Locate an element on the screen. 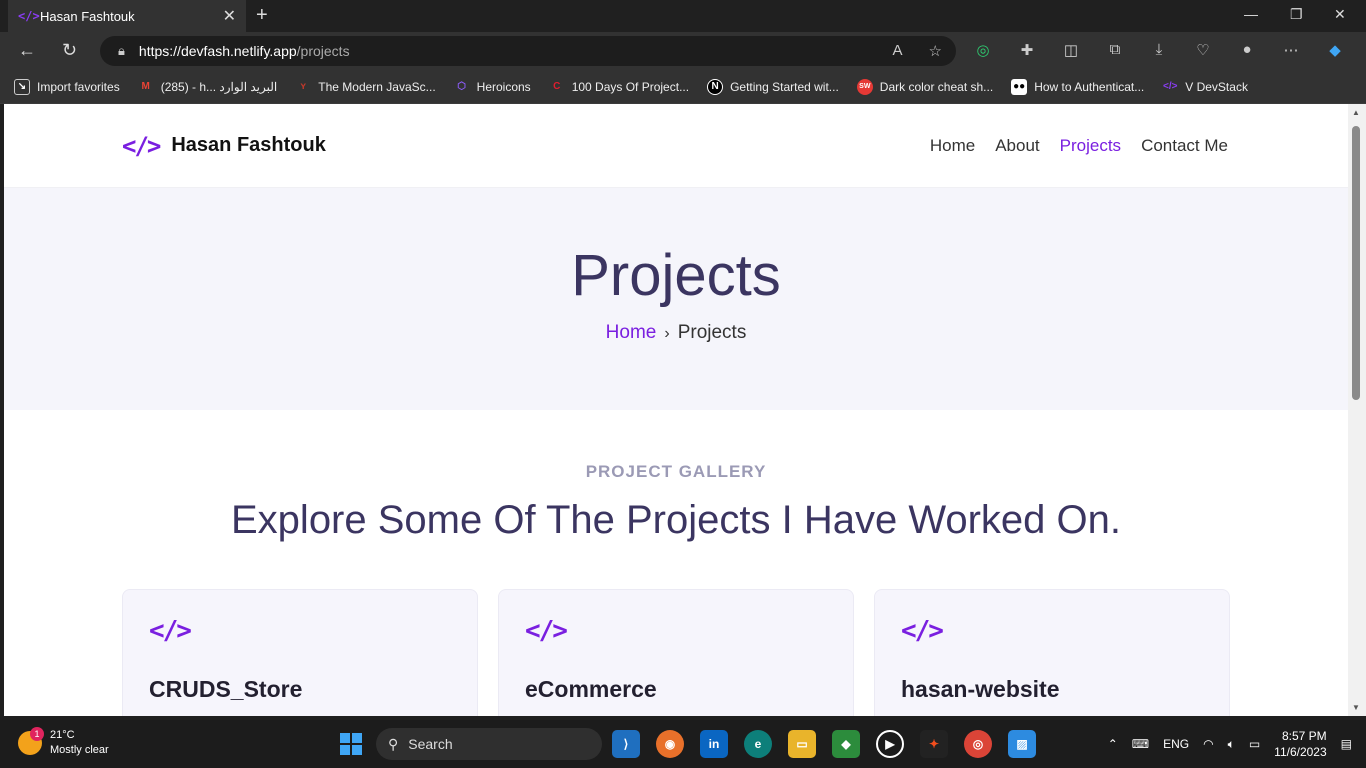 Image resolution: width=1366 pixels, height=768 pixels. nav-home: Home is located at coordinates (952, 146).